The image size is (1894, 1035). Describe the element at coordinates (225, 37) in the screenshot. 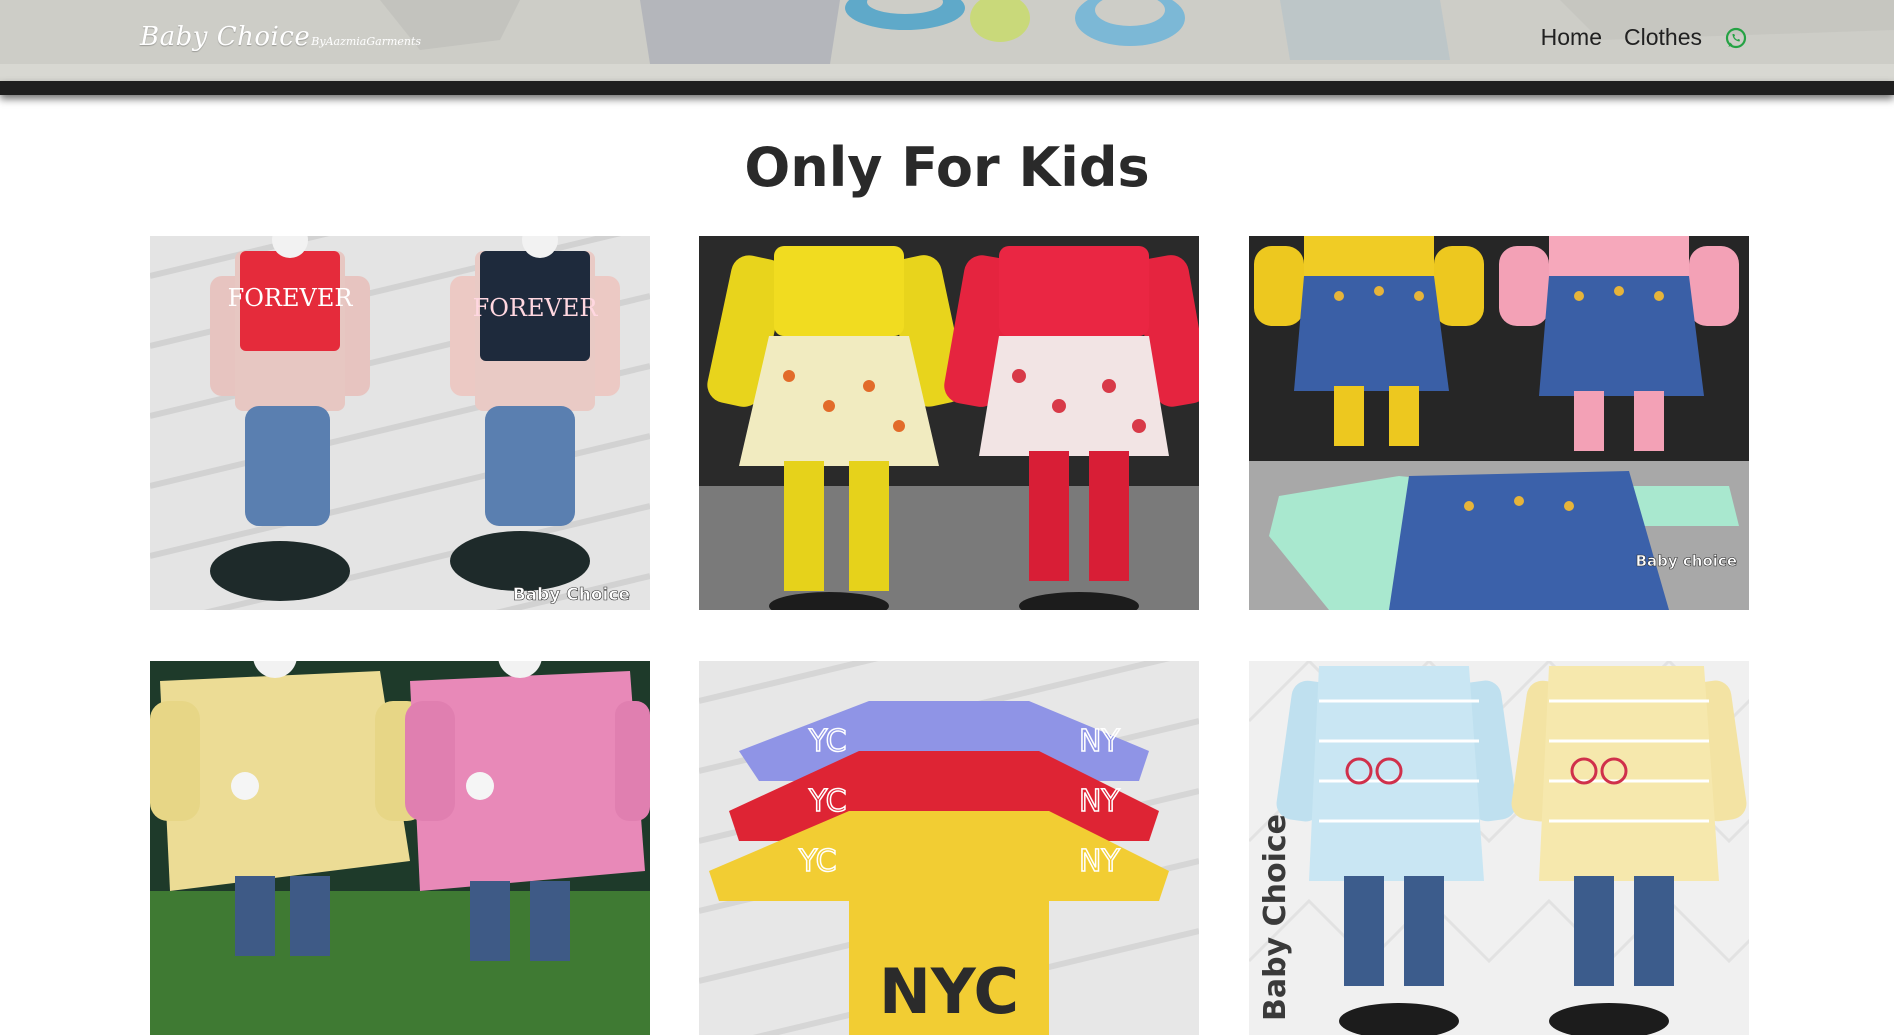

I see `brand-name: Baby Choice` at that location.